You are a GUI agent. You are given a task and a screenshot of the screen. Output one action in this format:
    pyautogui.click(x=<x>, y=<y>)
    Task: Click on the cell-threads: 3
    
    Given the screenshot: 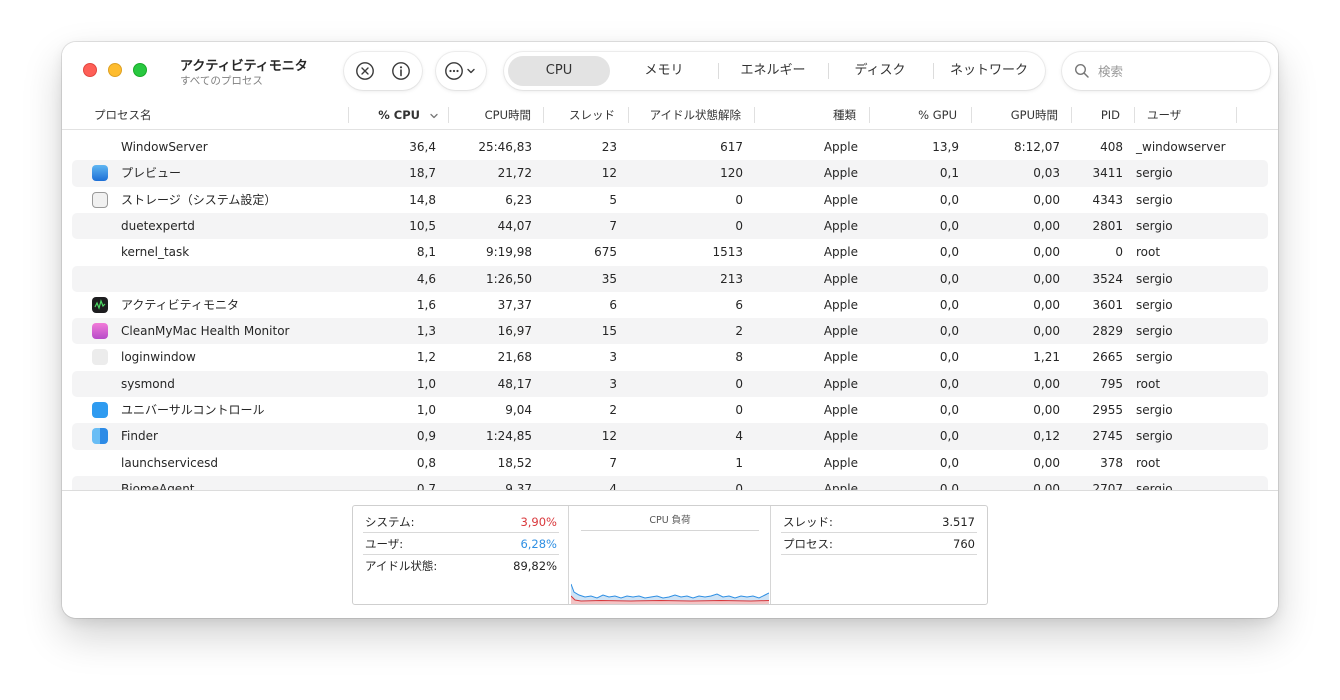 What is the action you would take?
    pyautogui.click(x=613, y=357)
    